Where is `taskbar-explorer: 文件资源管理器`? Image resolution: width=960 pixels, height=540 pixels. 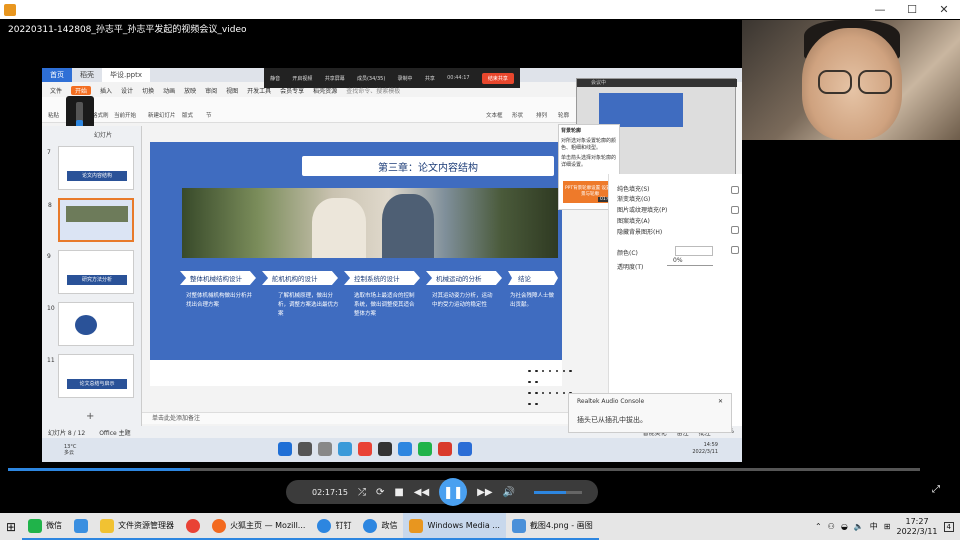 taskbar-explorer: 文件资源管理器 is located at coordinates (137, 526).